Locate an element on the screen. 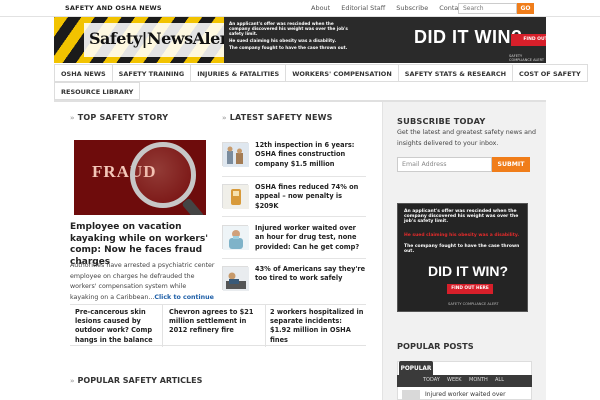 The image size is (600, 400). nav-item-osha-news: OSHA NEWS is located at coordinates (83, 73).